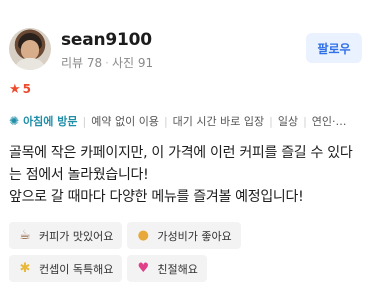 The width and height of the screenshot is (375, 294). Describe the element at coordinates (82, 63) in the screenshot. I see `review-count: 리뷰 78` at that location.